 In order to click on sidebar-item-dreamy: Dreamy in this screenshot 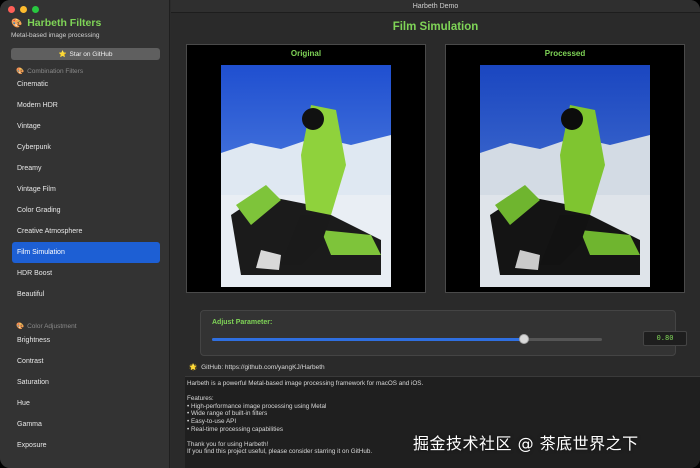, I will do `click(86, 168)`.